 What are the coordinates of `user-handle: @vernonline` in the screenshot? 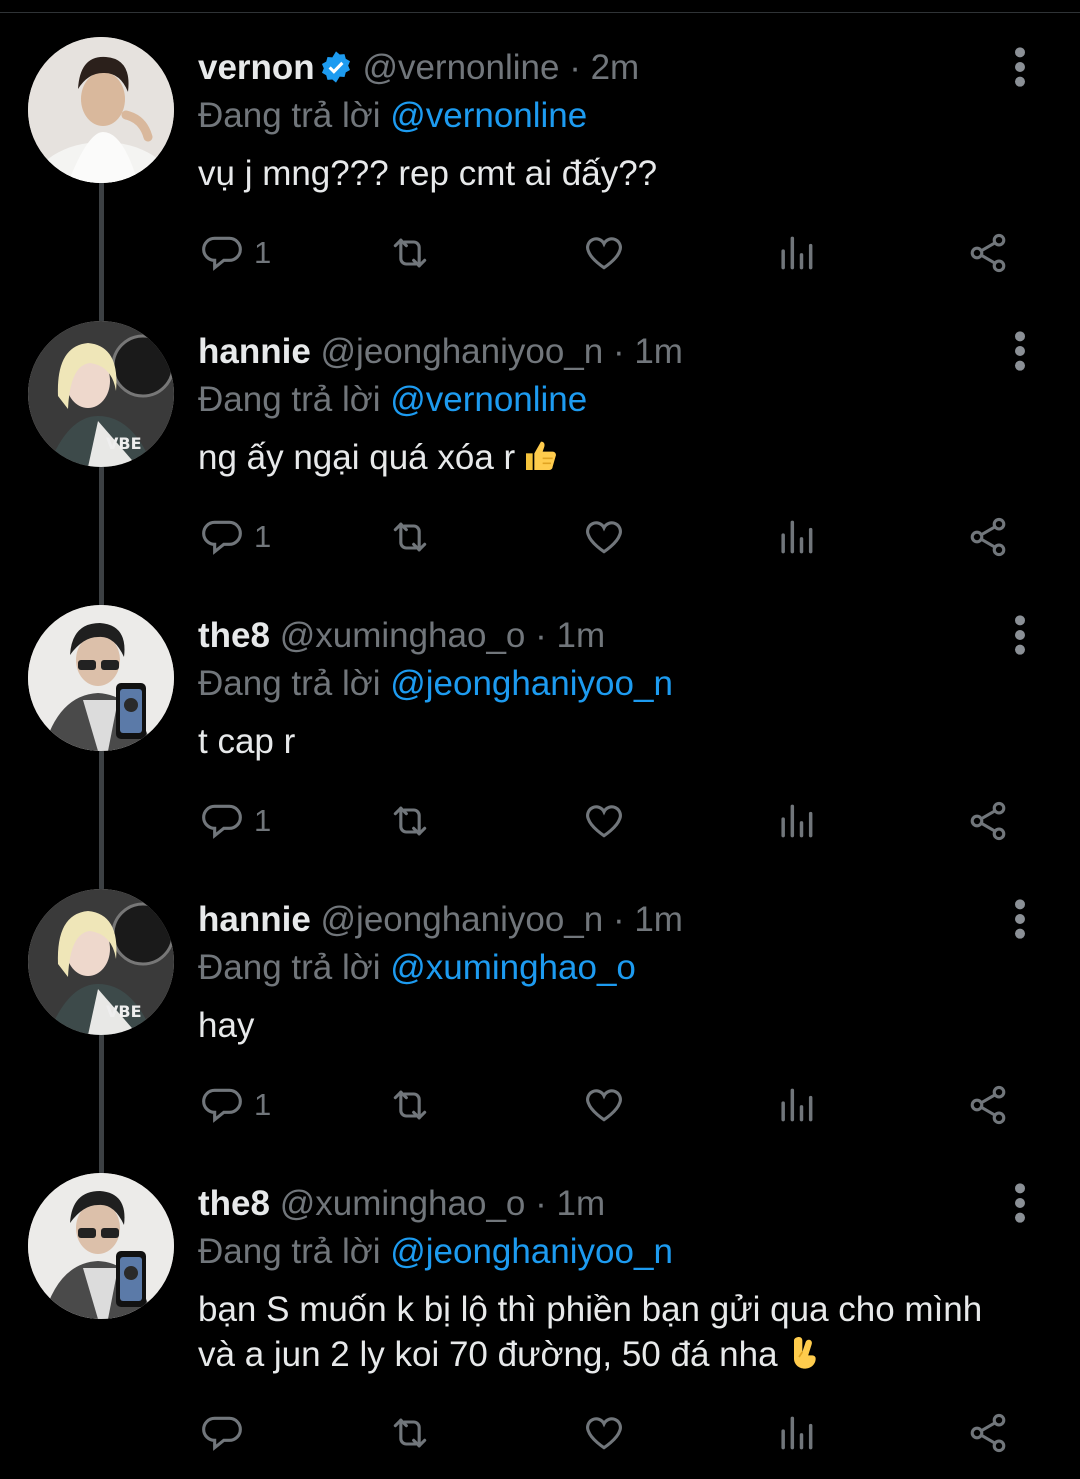 It's located at (460, 67).